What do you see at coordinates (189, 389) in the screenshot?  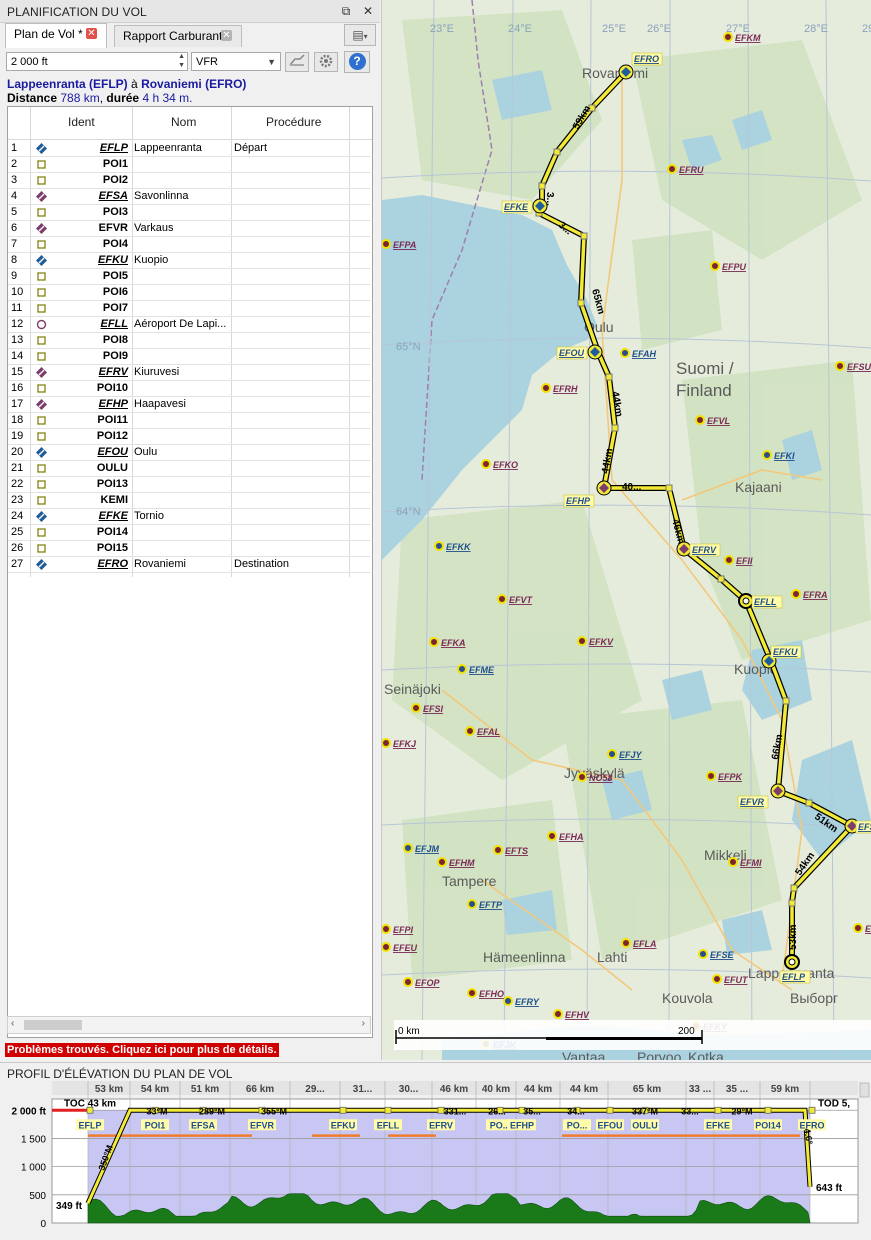 I see `table-row: 16 POI10` at bounding box center [189, 389].